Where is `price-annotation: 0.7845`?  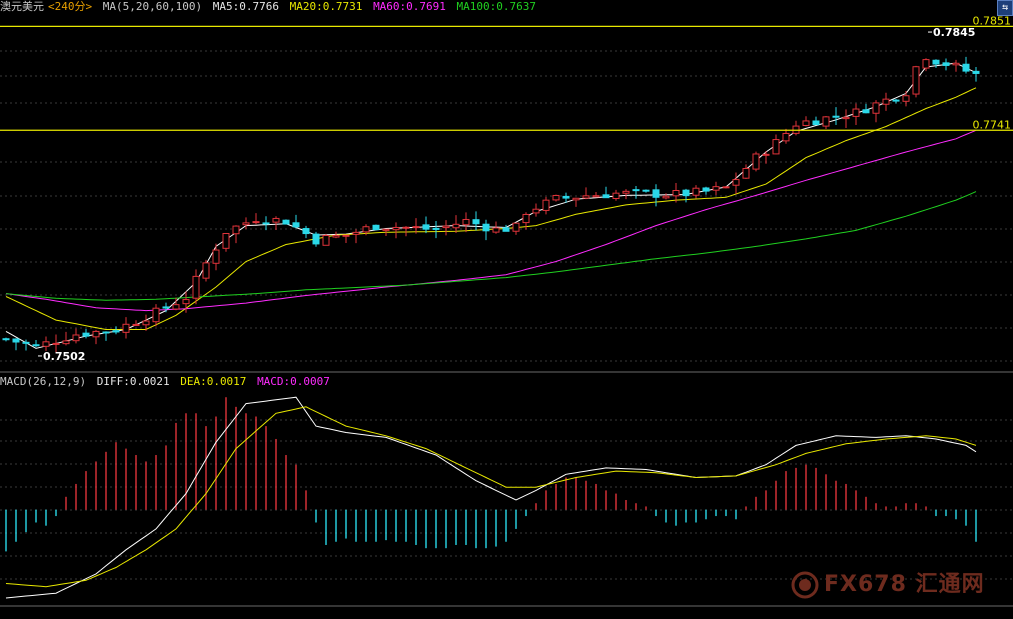
price-annotation: 0.7845 is located at coordinates (954, 32).